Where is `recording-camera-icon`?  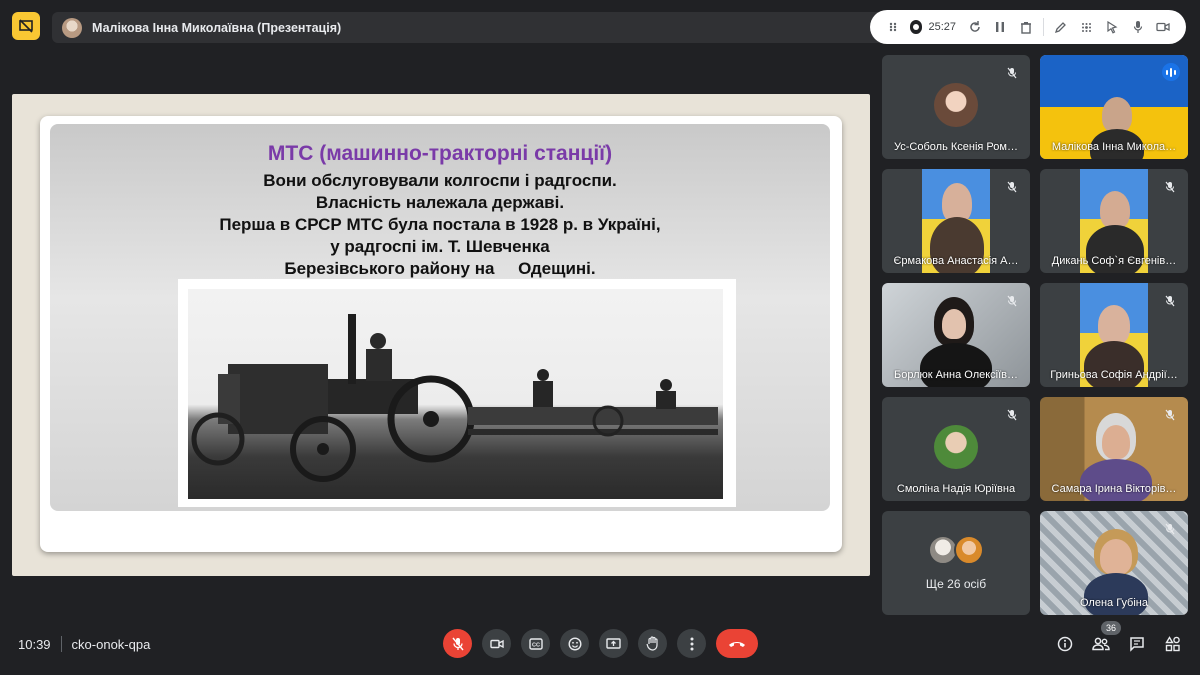
recording-camera-icon is located at coordinates (1163, 27).